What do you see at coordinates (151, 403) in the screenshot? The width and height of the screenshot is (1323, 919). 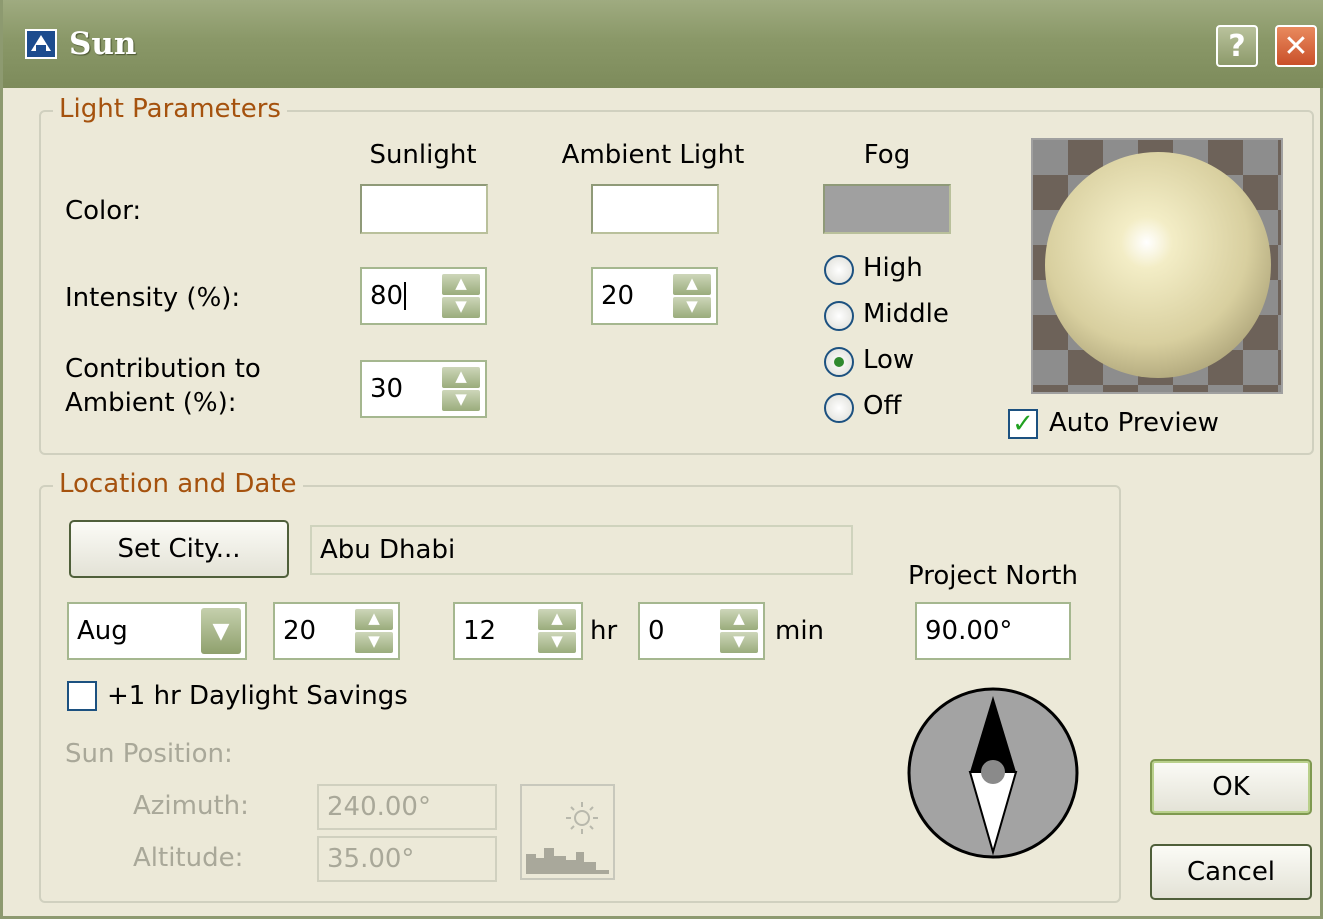 I see `contribution-label-line2: Ambient (%):` at bounding box center [151, 403].